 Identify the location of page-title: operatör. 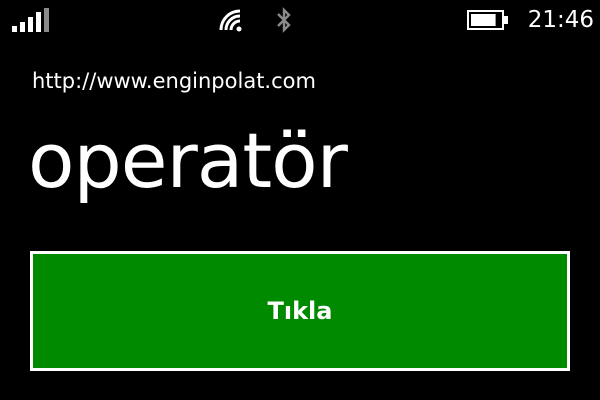
(188, 160).